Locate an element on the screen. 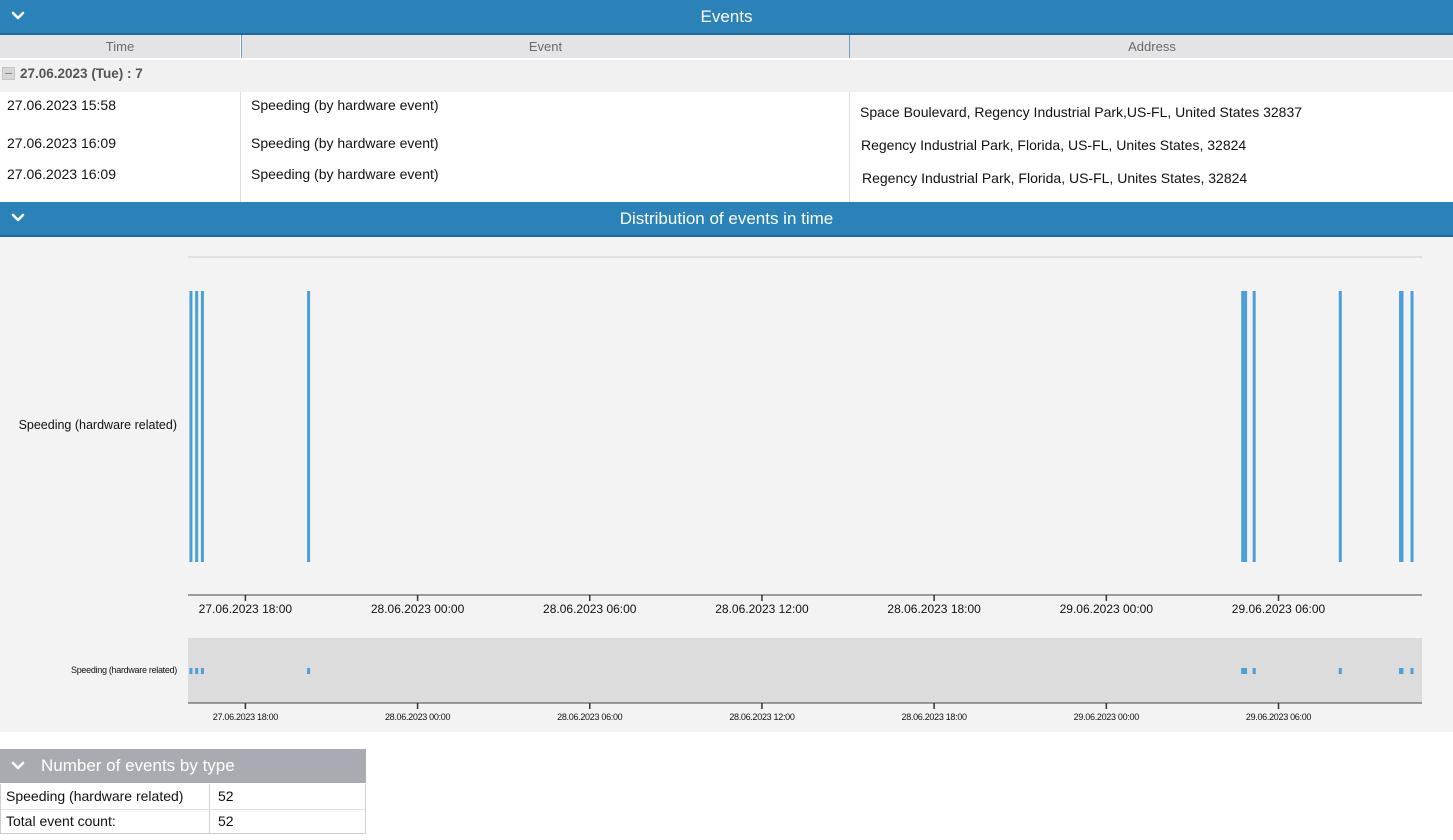 This screenshot has width=1453, height=840. distribution-panel-header: Distribution of events in time is located at coordinates (726, 219).